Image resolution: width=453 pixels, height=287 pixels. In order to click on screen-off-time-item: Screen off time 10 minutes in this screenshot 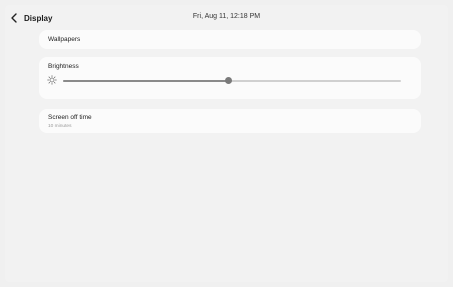, I will do `click(230, 121)`.